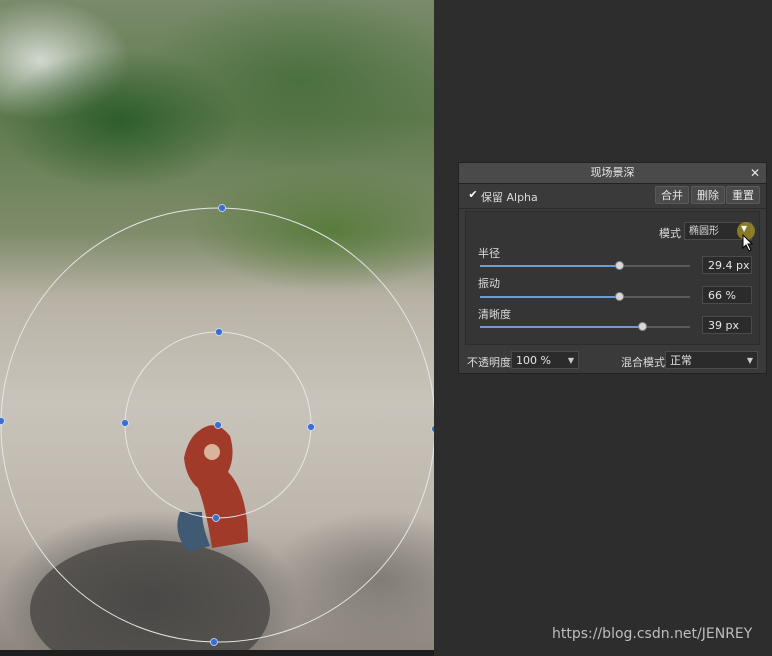 This screenshot has width=772, height=656. Describe the element at coordinates (494, 314) in the screenshot. I see `sharpness-label: 清晰度` at that location.